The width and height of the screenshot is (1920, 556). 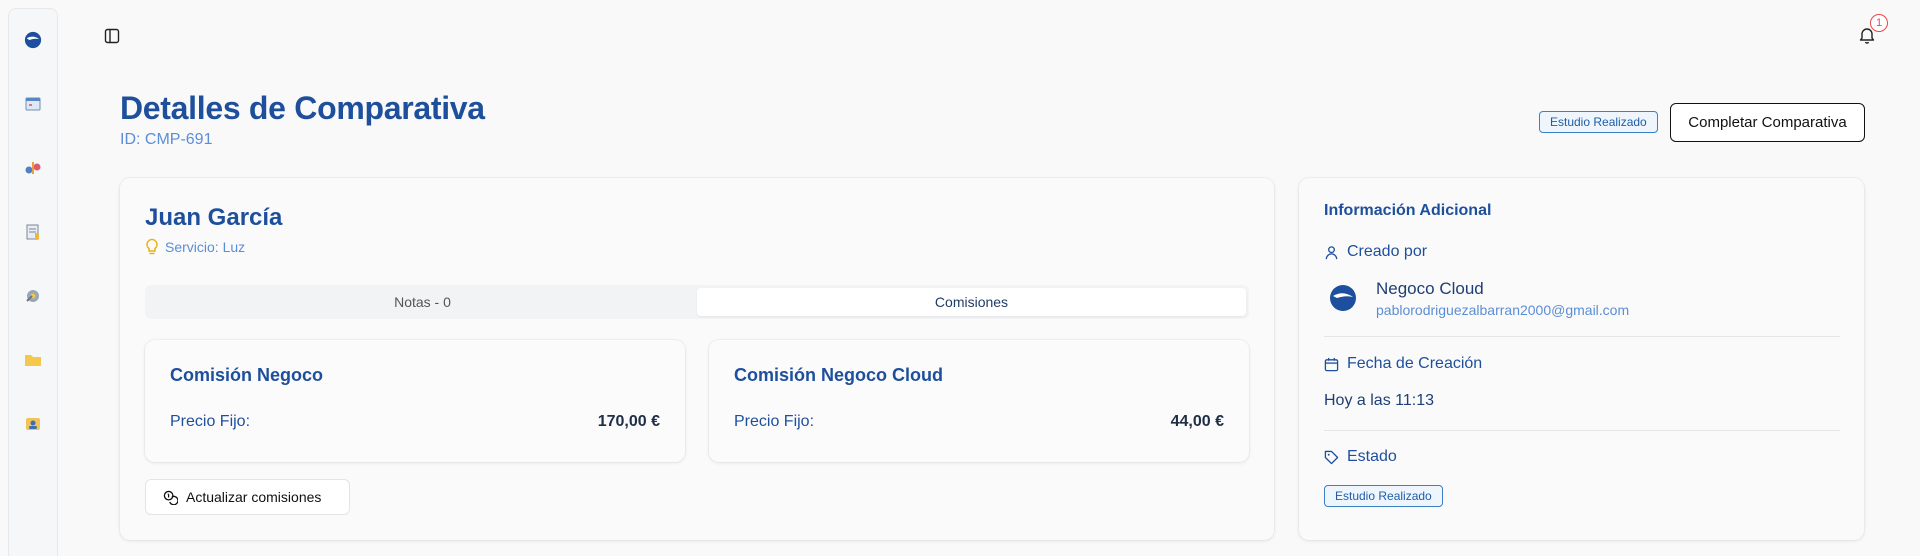 What do you see at coordinates (971, 302) in the screenshot?
I see `tab-commissions: Comisiones` at bounding box center [971, 302].